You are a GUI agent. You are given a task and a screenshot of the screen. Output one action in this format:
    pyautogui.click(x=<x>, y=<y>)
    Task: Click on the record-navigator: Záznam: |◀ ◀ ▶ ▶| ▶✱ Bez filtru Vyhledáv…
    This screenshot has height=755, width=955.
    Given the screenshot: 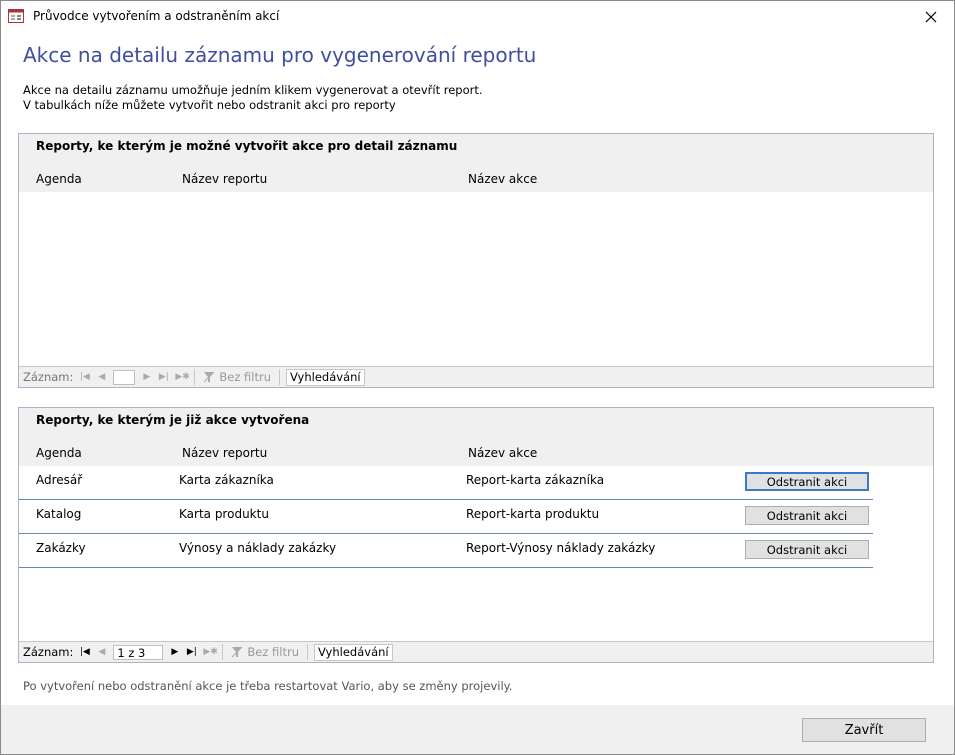 What is the action you would take?
    pyautogui.click(x=476, y=376)
    